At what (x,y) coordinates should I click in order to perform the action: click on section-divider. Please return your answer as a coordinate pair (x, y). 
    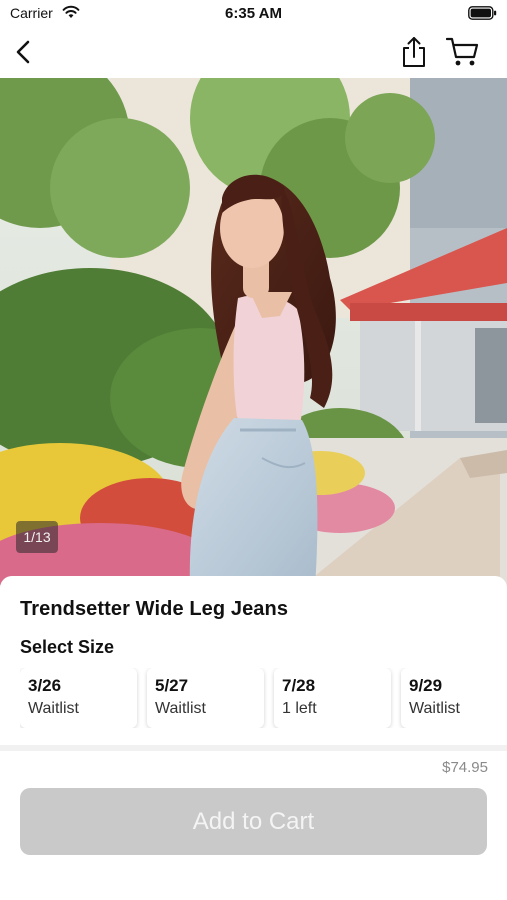
    Looking at the image, I should click on (253, 748).